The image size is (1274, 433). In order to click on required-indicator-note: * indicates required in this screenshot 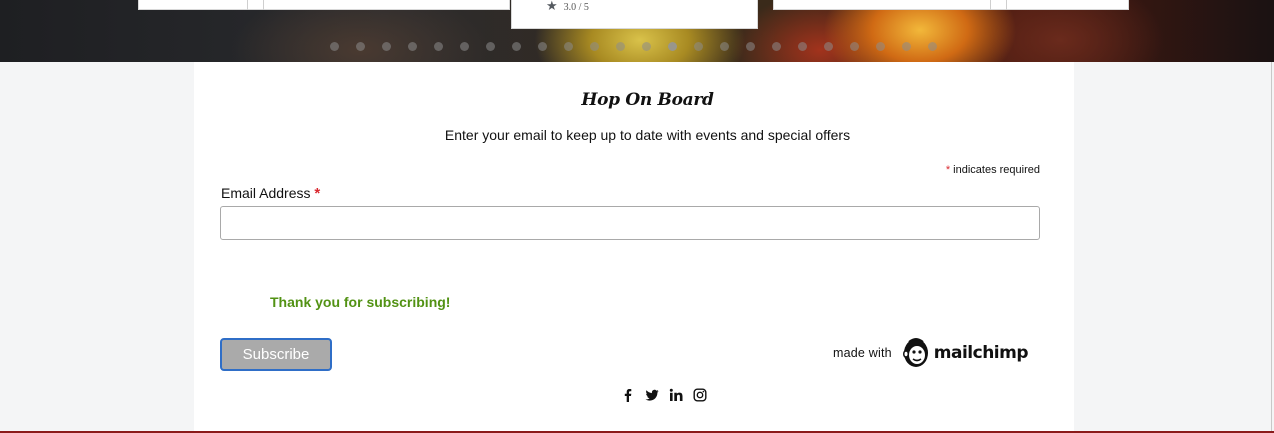, I will do `click(993, 170)`.